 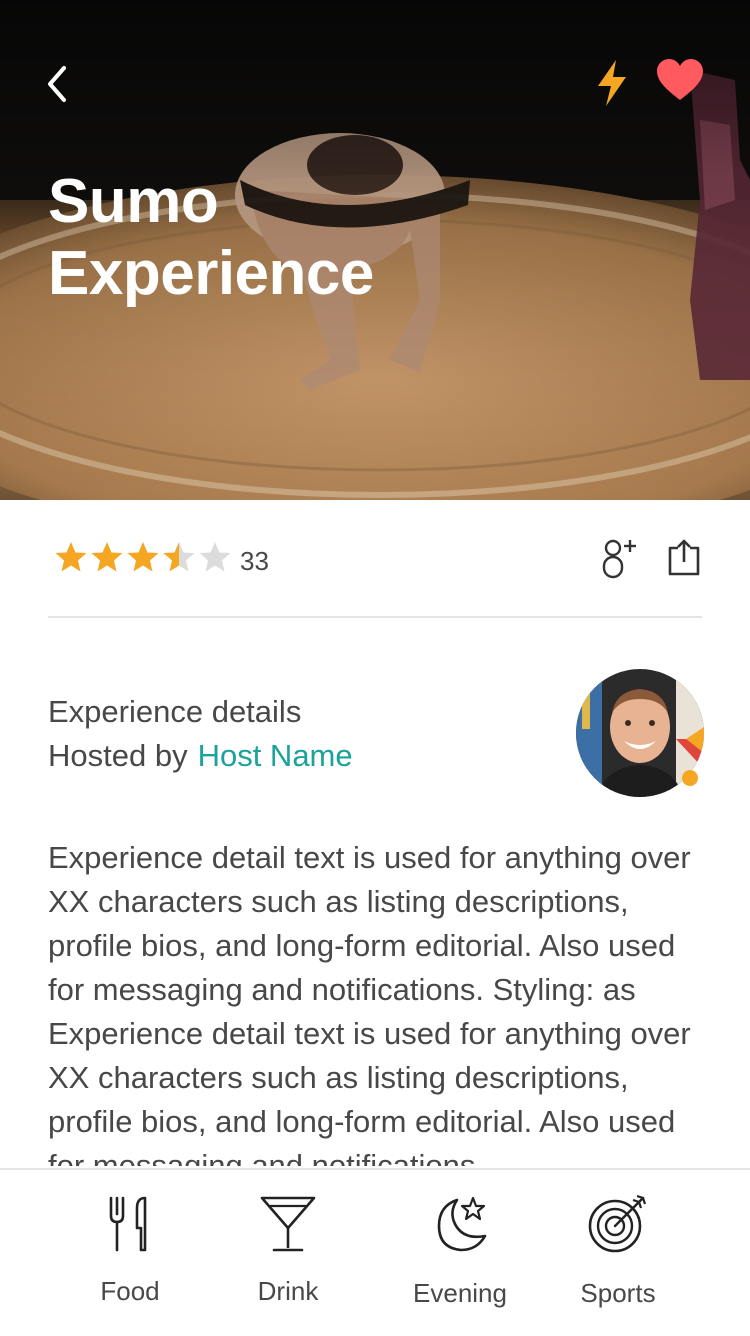 What do you see at coordinates (288, 1291) in the screenshot?
I see `tab-drink-label: Drink` at bounding box center [288, 1291].